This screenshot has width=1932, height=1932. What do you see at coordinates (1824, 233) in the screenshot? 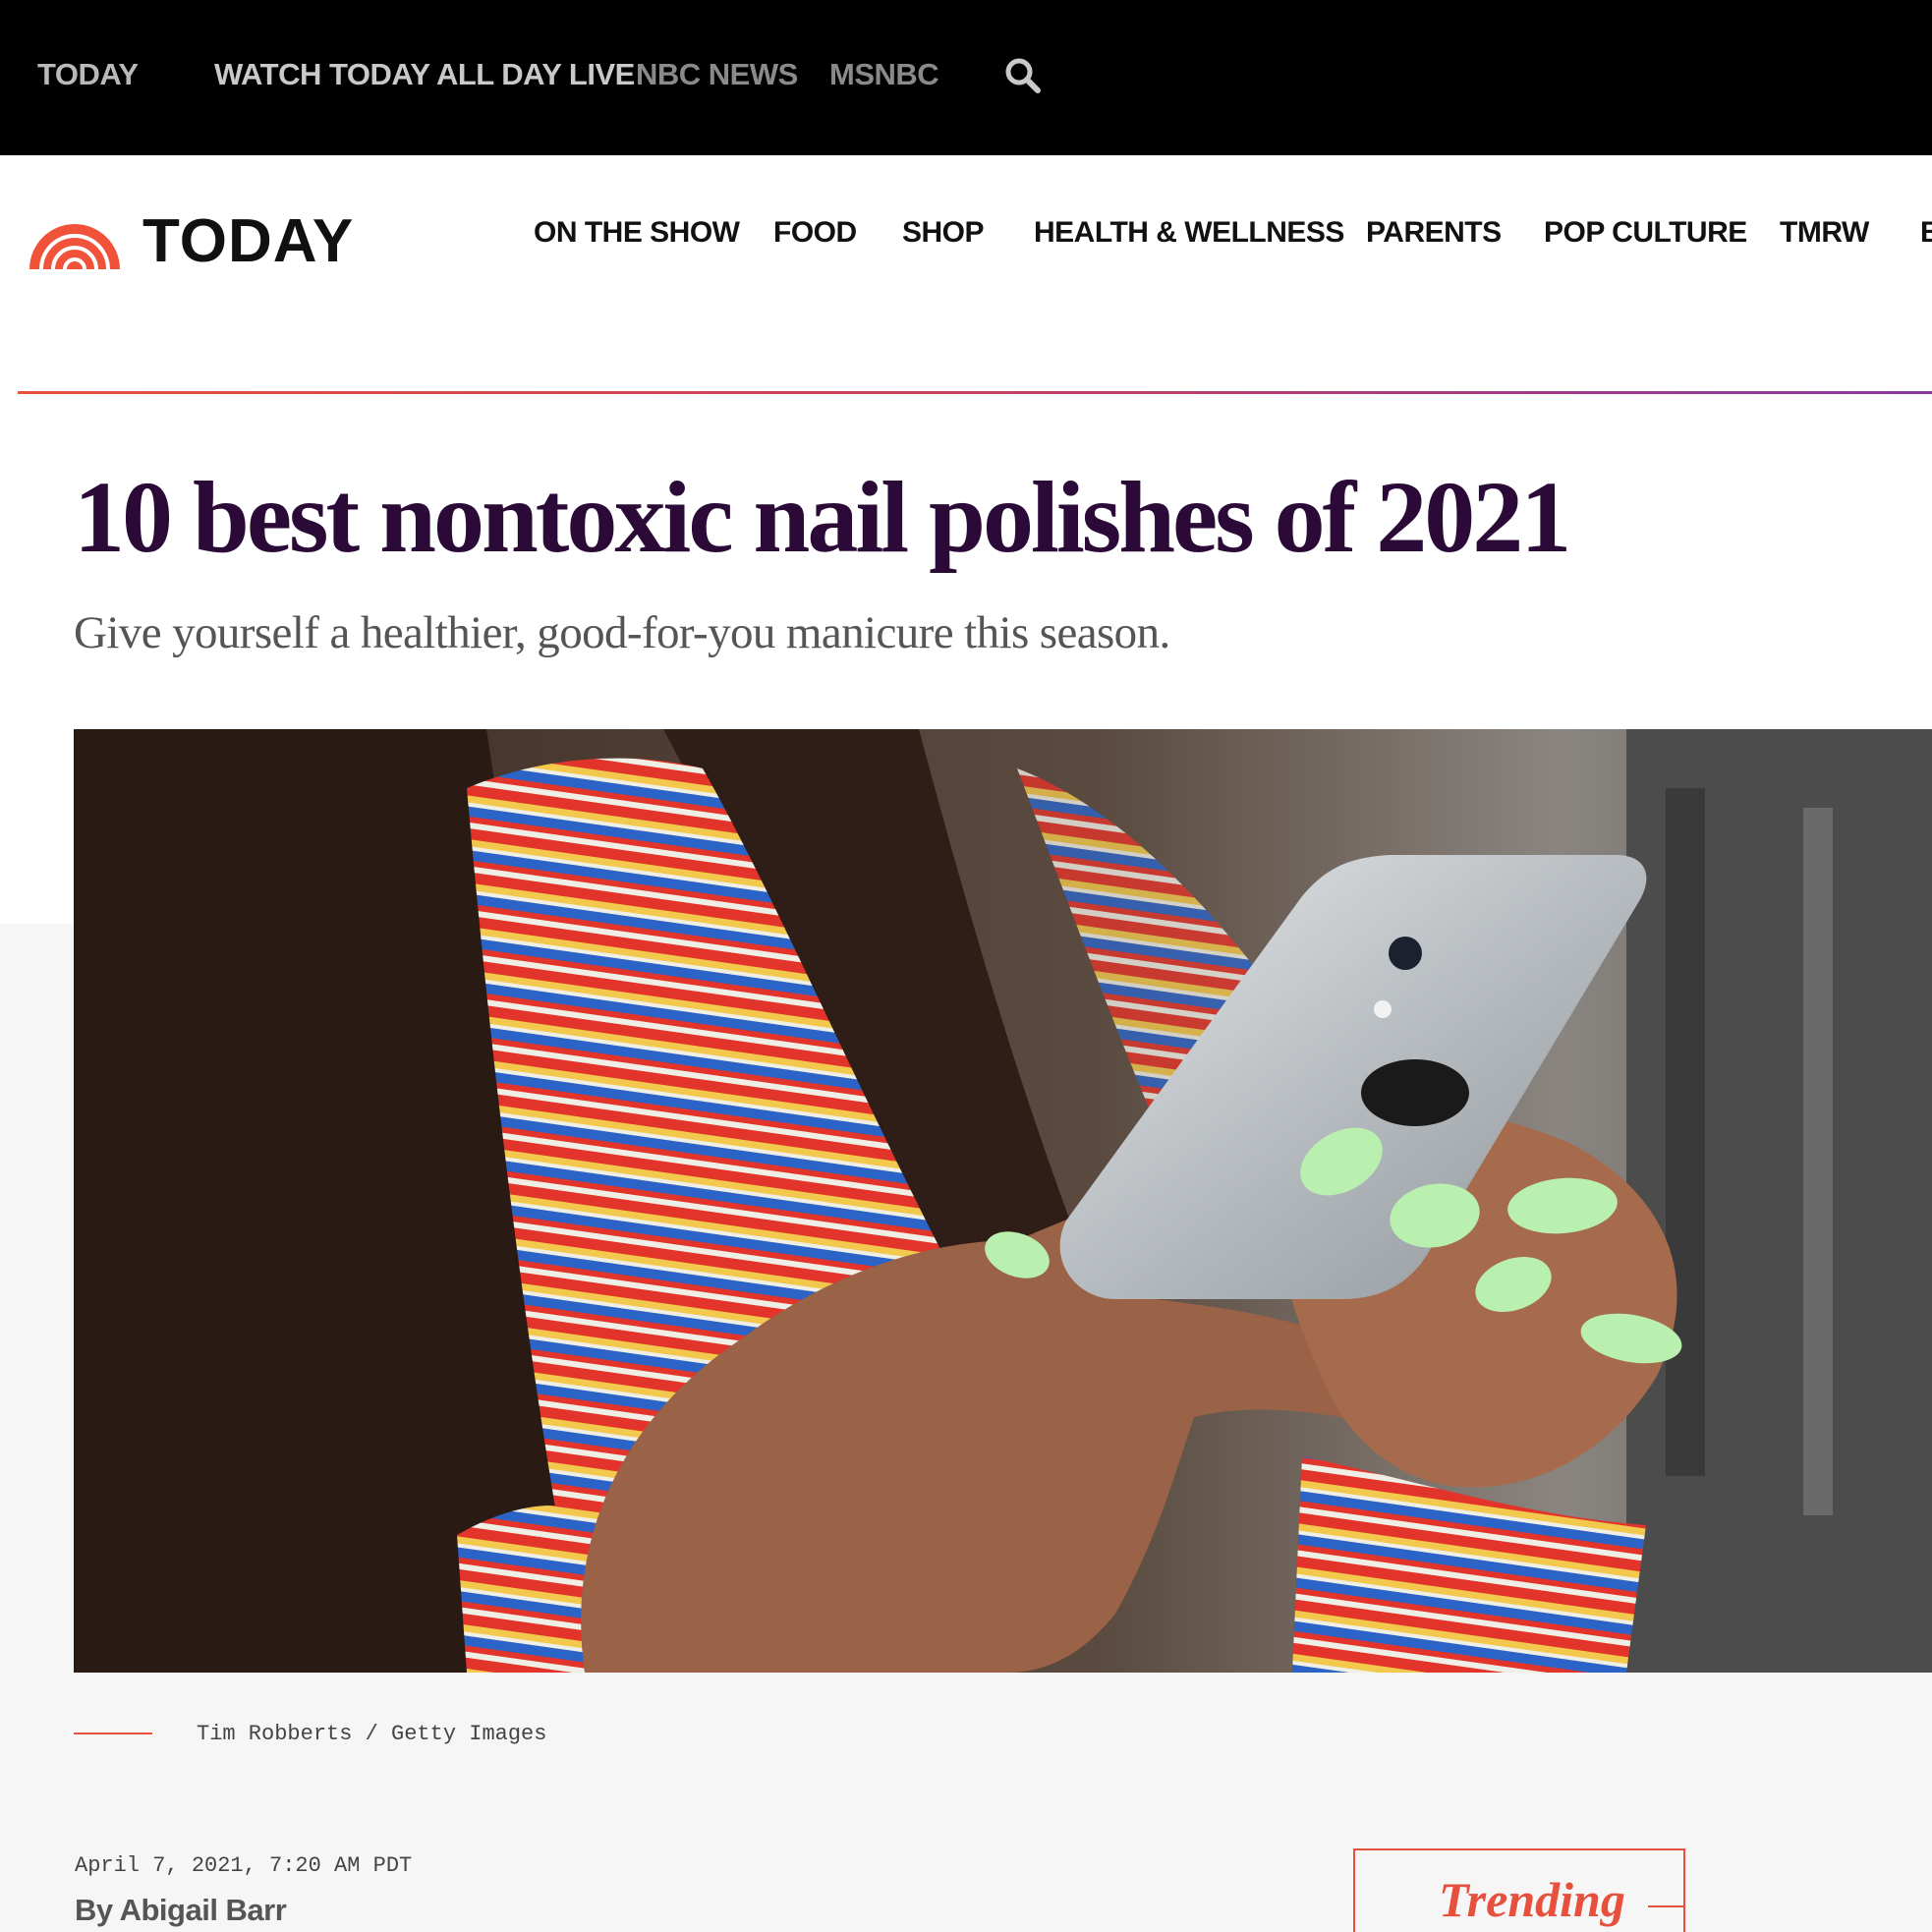
I see `nav-item-tmrw: TMRW` at bounding box center [1824, 233].